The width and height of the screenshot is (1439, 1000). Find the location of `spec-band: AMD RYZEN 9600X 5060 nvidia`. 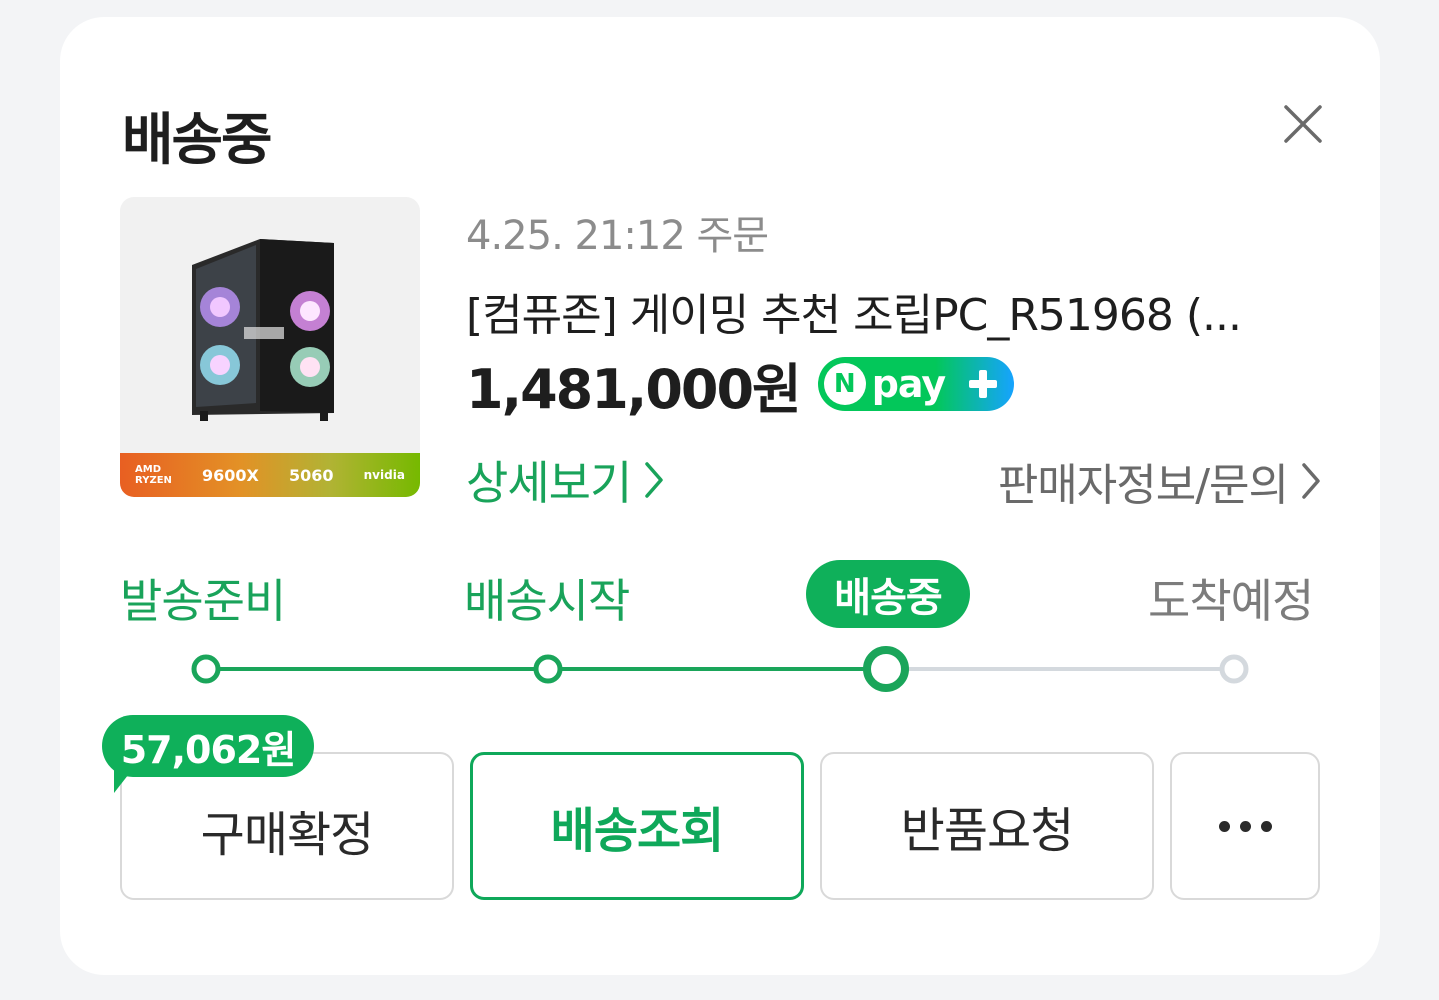

spec-band: AMD RYZEN 9600X 5060 nvidia is located at coordinates (270, 475).